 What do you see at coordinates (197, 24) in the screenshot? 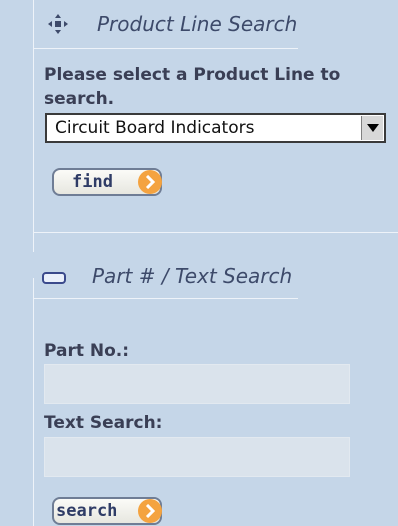
I see `product-line-title: Product Line Search` at bounding box center [197, 24].